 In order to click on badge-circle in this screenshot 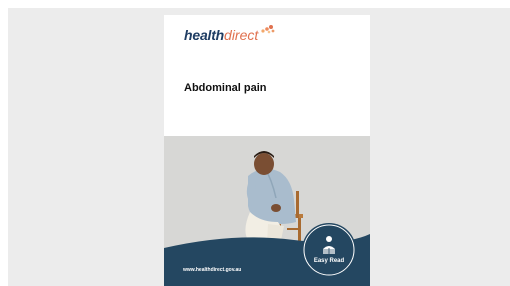, I will do `click(329, 250)`.